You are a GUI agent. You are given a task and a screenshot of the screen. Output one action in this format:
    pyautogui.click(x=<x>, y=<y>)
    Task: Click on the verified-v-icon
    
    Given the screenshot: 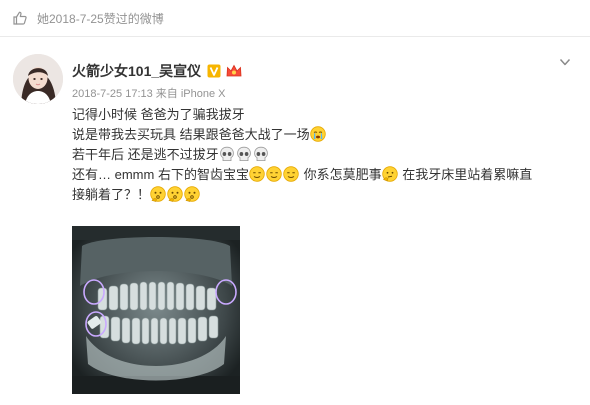 What is the action you would take?
    pyautogui.click(x=214, y=71)
    